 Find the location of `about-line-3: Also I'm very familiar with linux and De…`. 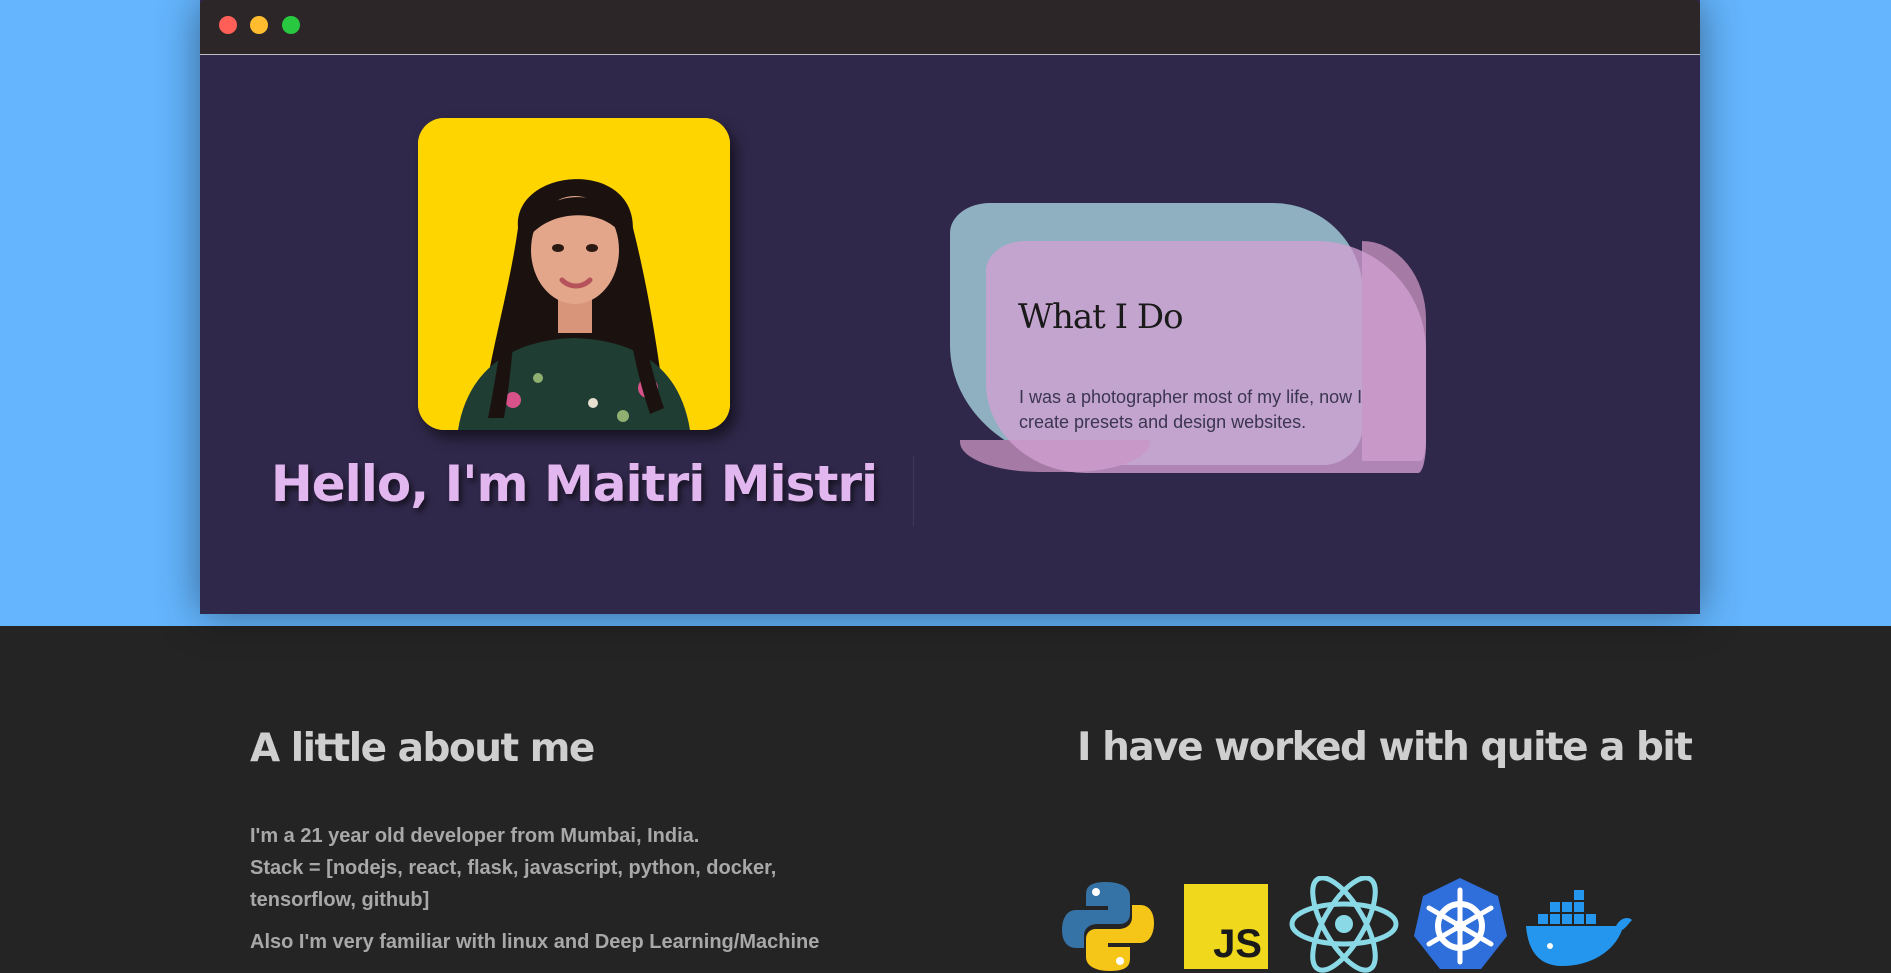

about-line-3: Also I'm very familiar with linux and De… is located at coordinates (535, 942).